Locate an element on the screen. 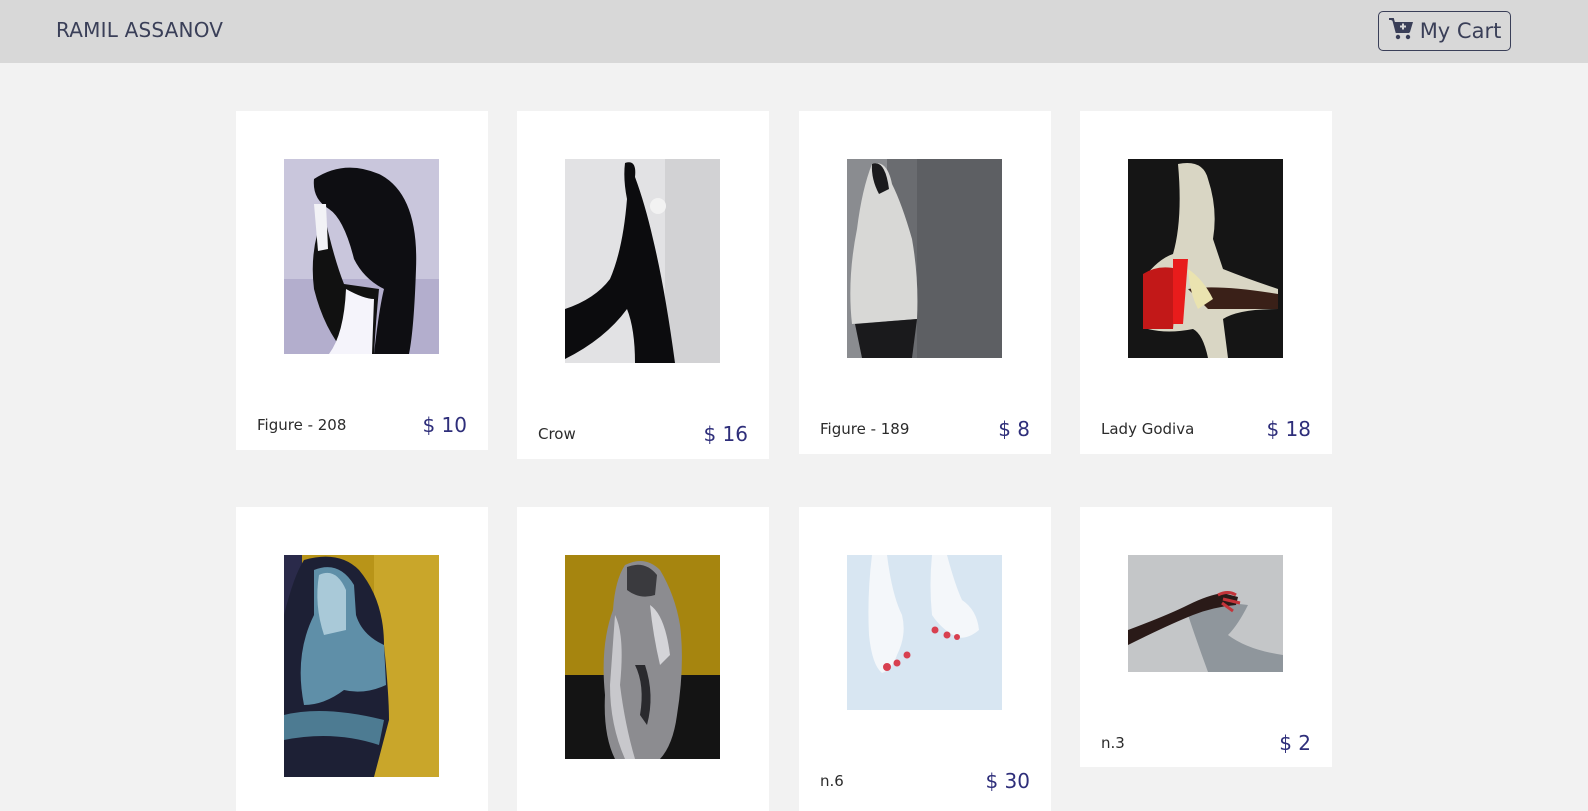  product-price: $ 8 is located at coordinates (1014, 429).